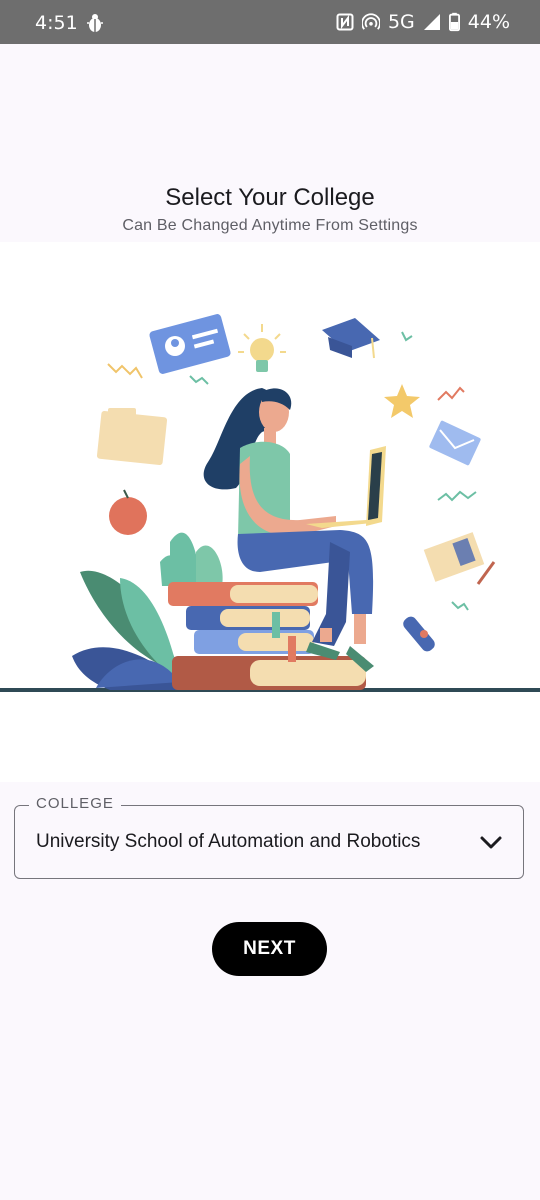 The height and width of the screenshot is (1200, 540). What do you see at coordinates (190, 344) in the screenshot?
I see `id-card-icon` at bounding box center [190, 344].